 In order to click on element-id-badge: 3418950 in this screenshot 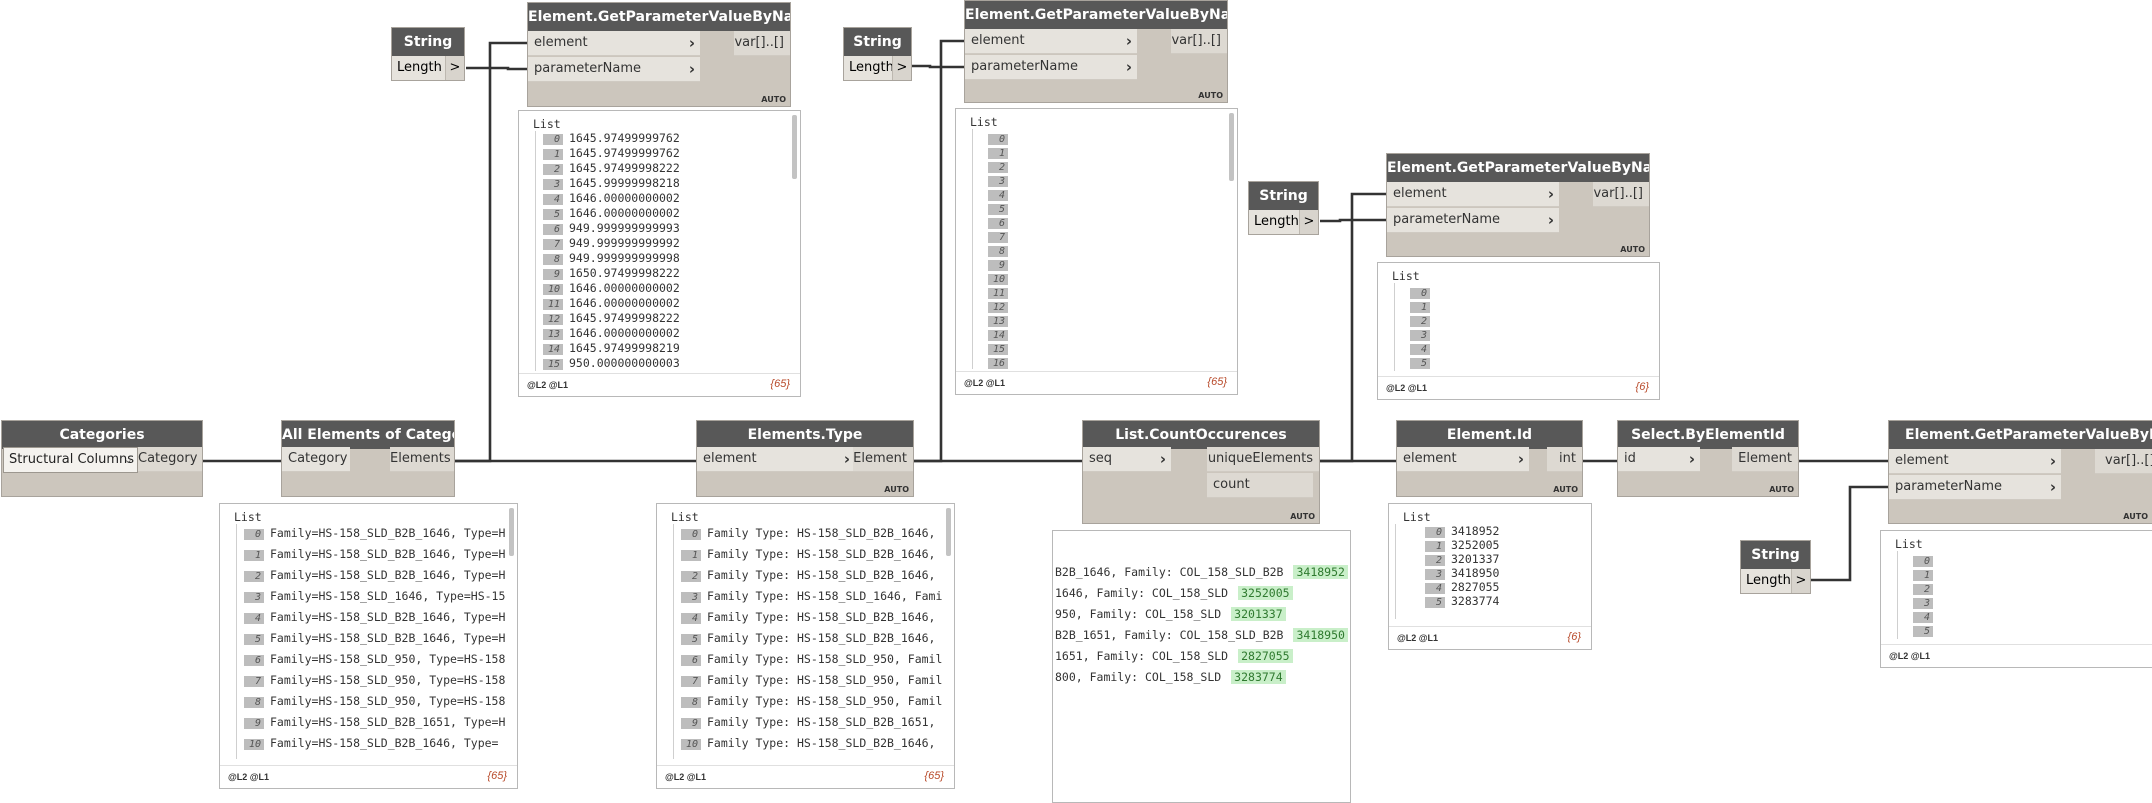, I will do `click(1320, 635)`.